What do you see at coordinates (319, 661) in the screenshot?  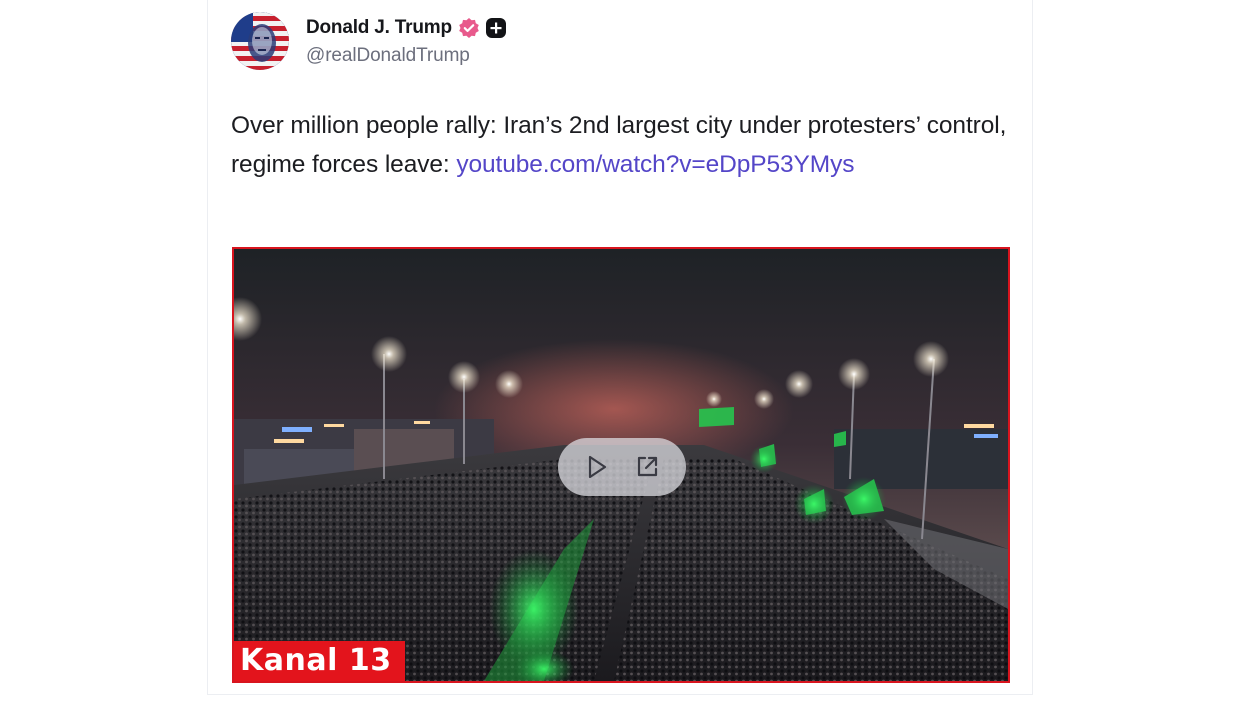 I see `channel-watermark: Kanal 13` at bounding box center [319, 661].